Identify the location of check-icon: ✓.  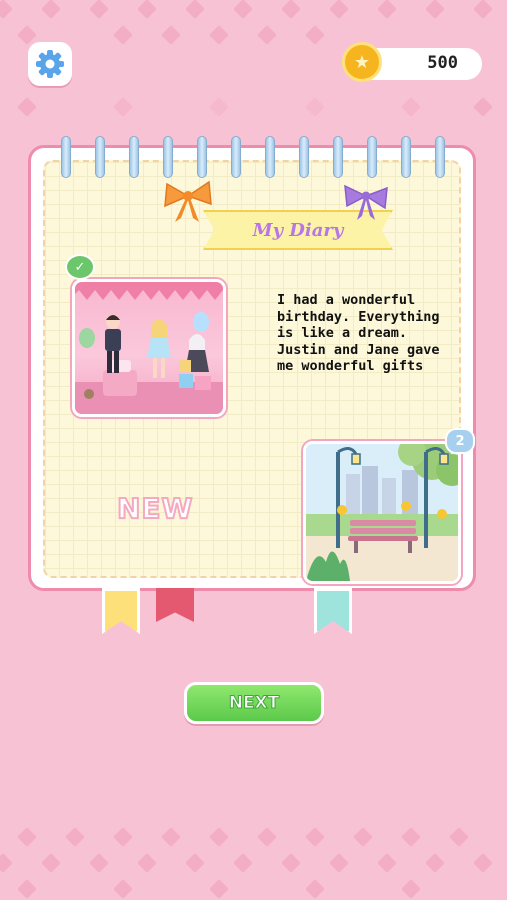
(80, 267).